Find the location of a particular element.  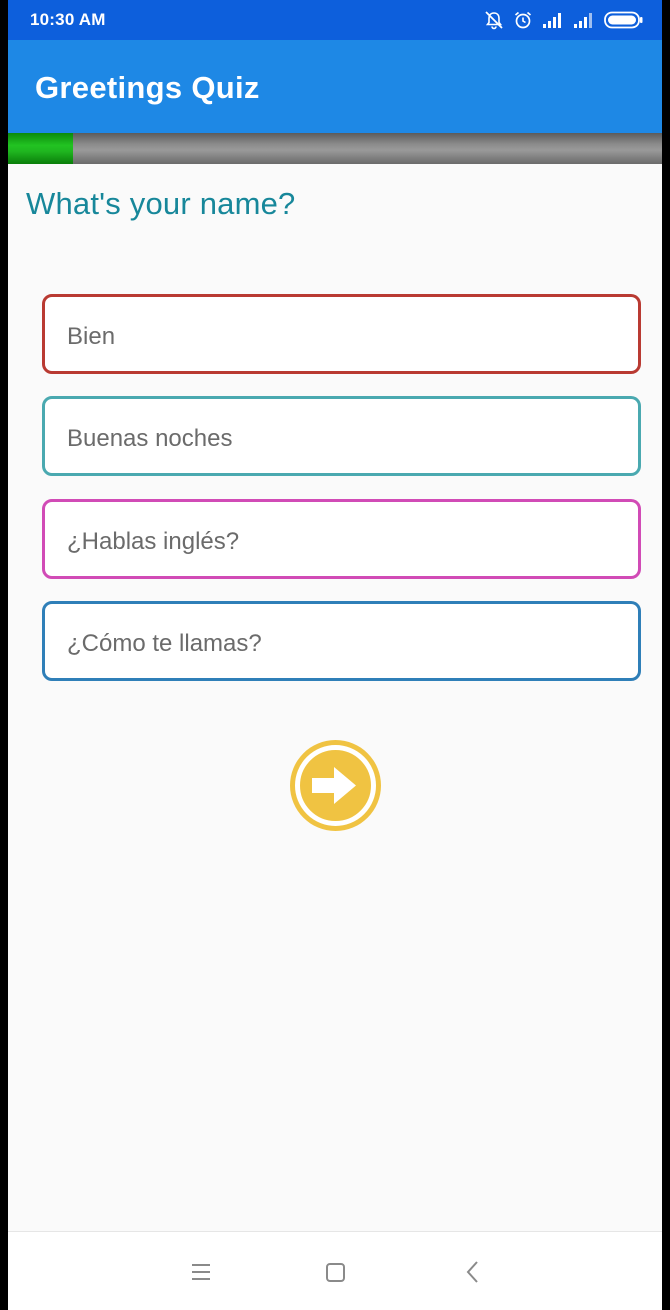

answer-option-label: ¿Hablas inglés? is located at coordinates (153, 541).